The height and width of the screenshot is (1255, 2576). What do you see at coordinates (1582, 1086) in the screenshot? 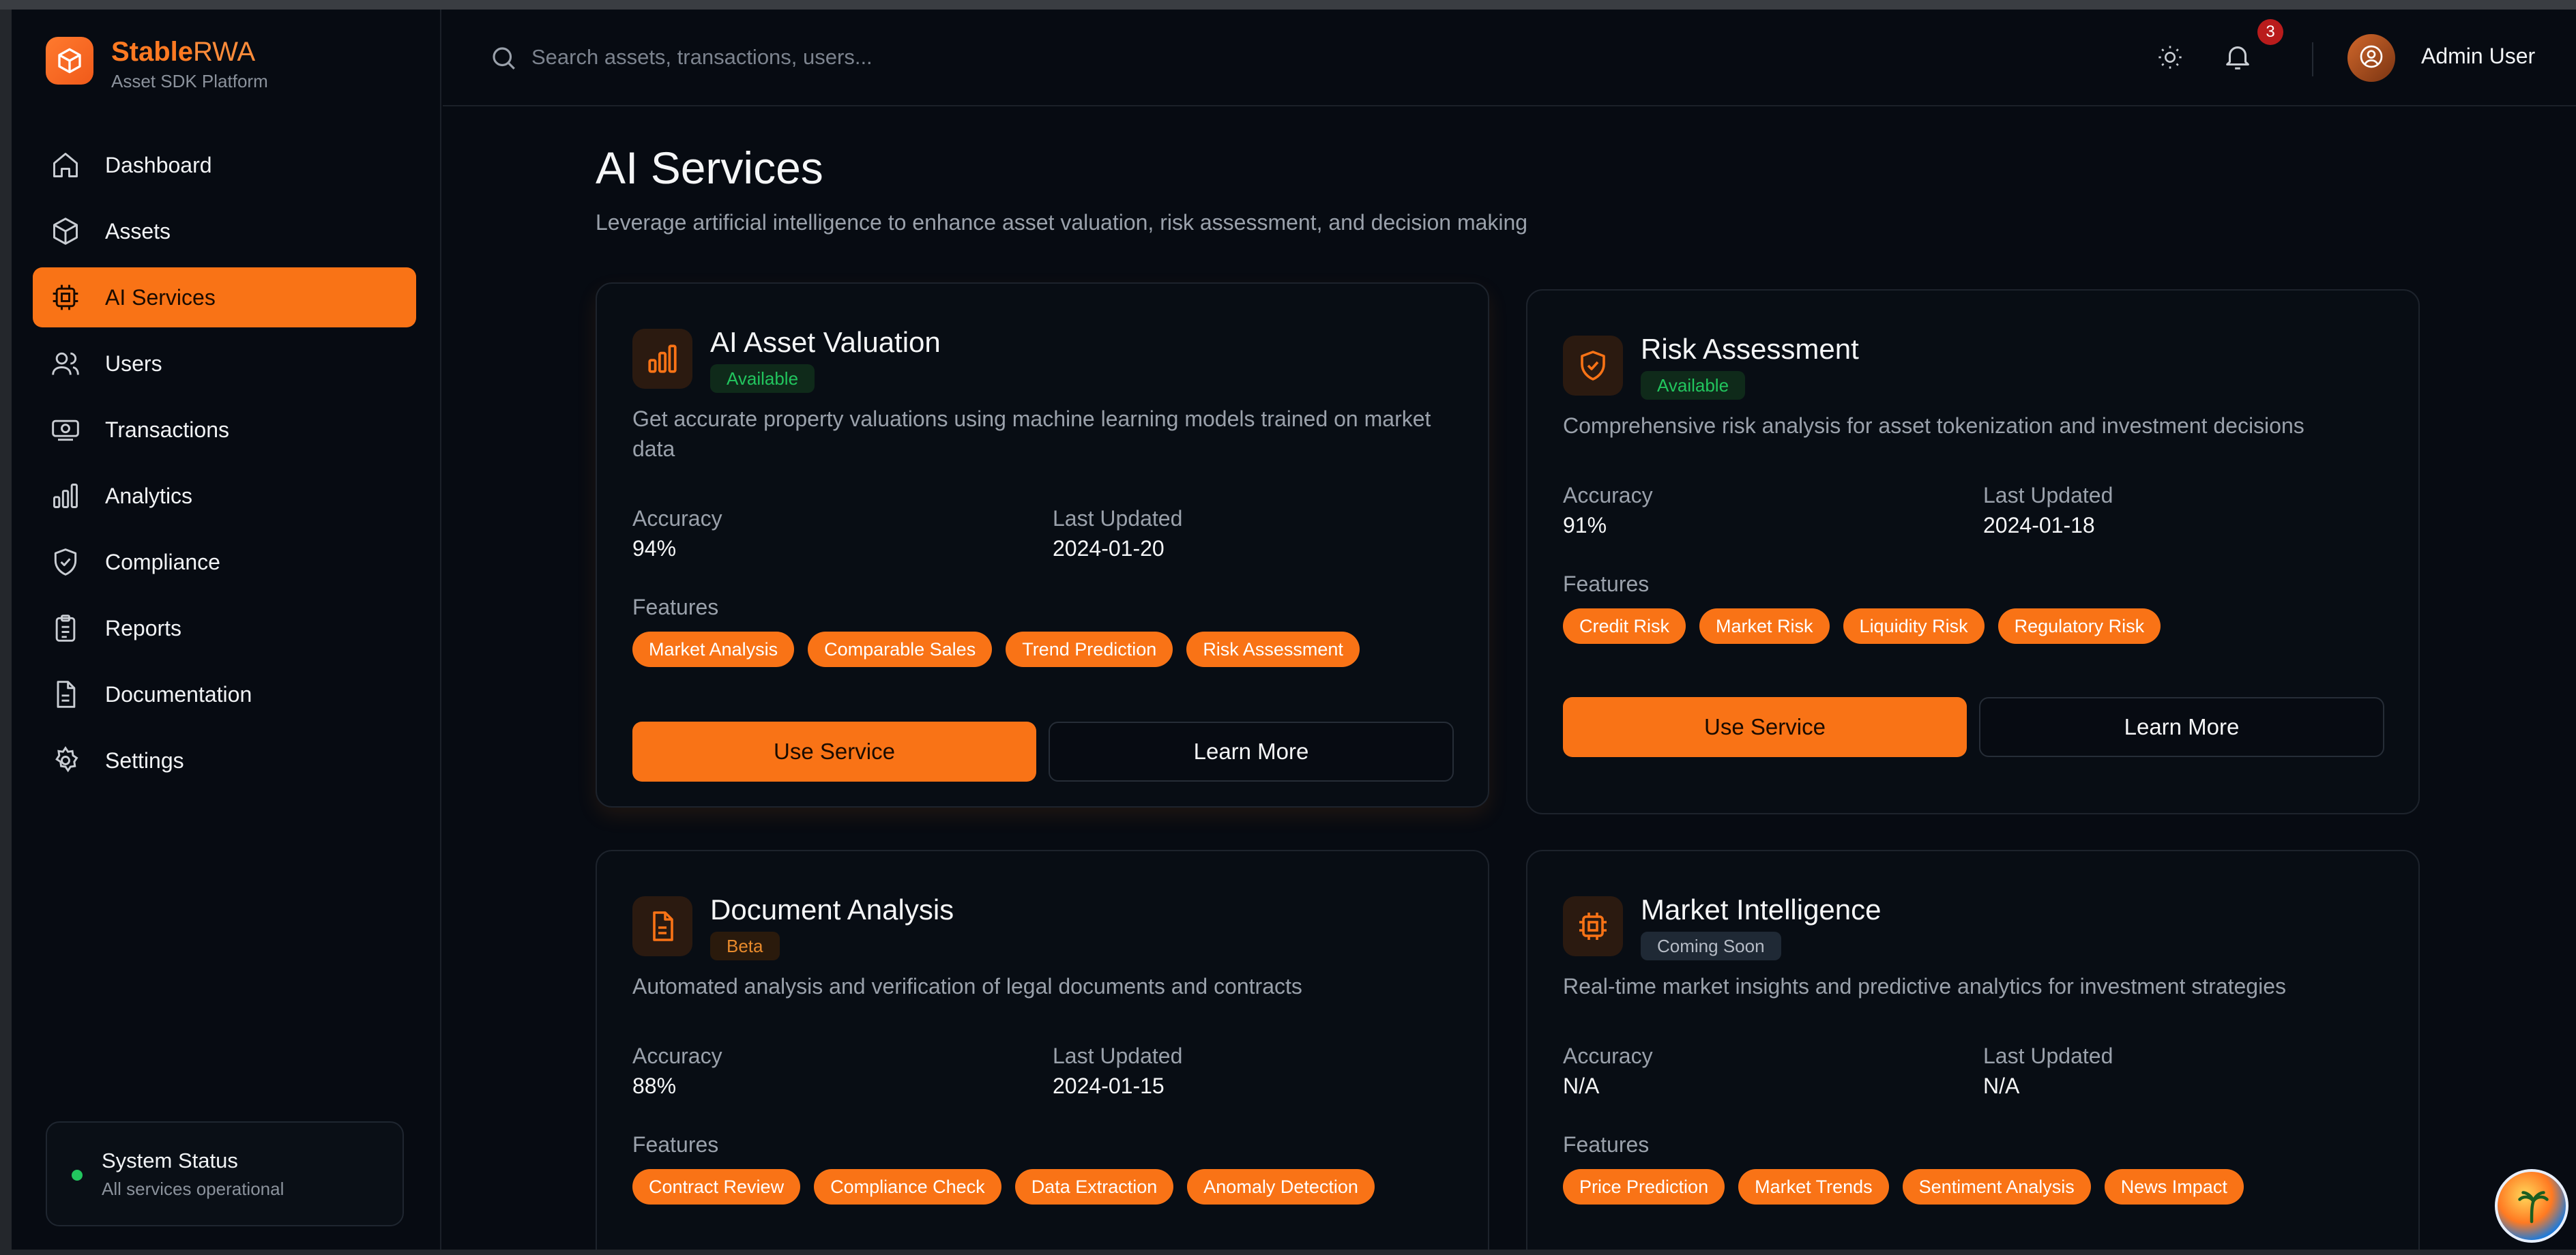
I see `accuracy-value: N/A` at bounding box center [1582, 1086].